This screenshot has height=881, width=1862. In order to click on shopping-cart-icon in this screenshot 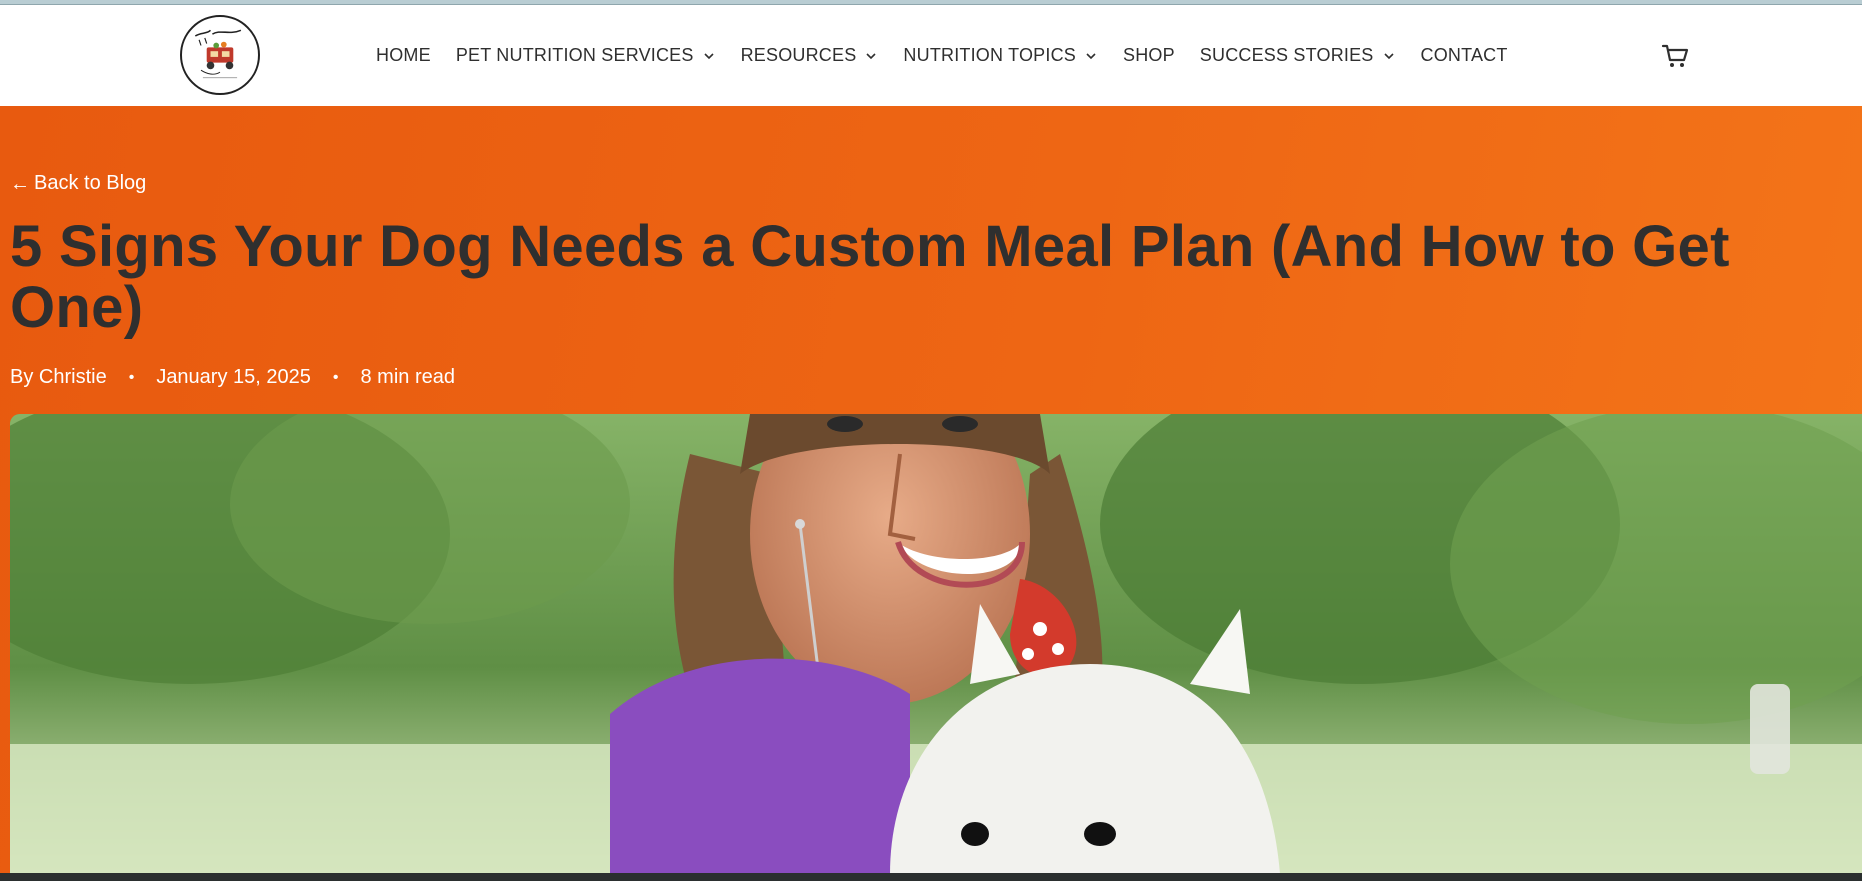, I will do `click(1675, 56)`.